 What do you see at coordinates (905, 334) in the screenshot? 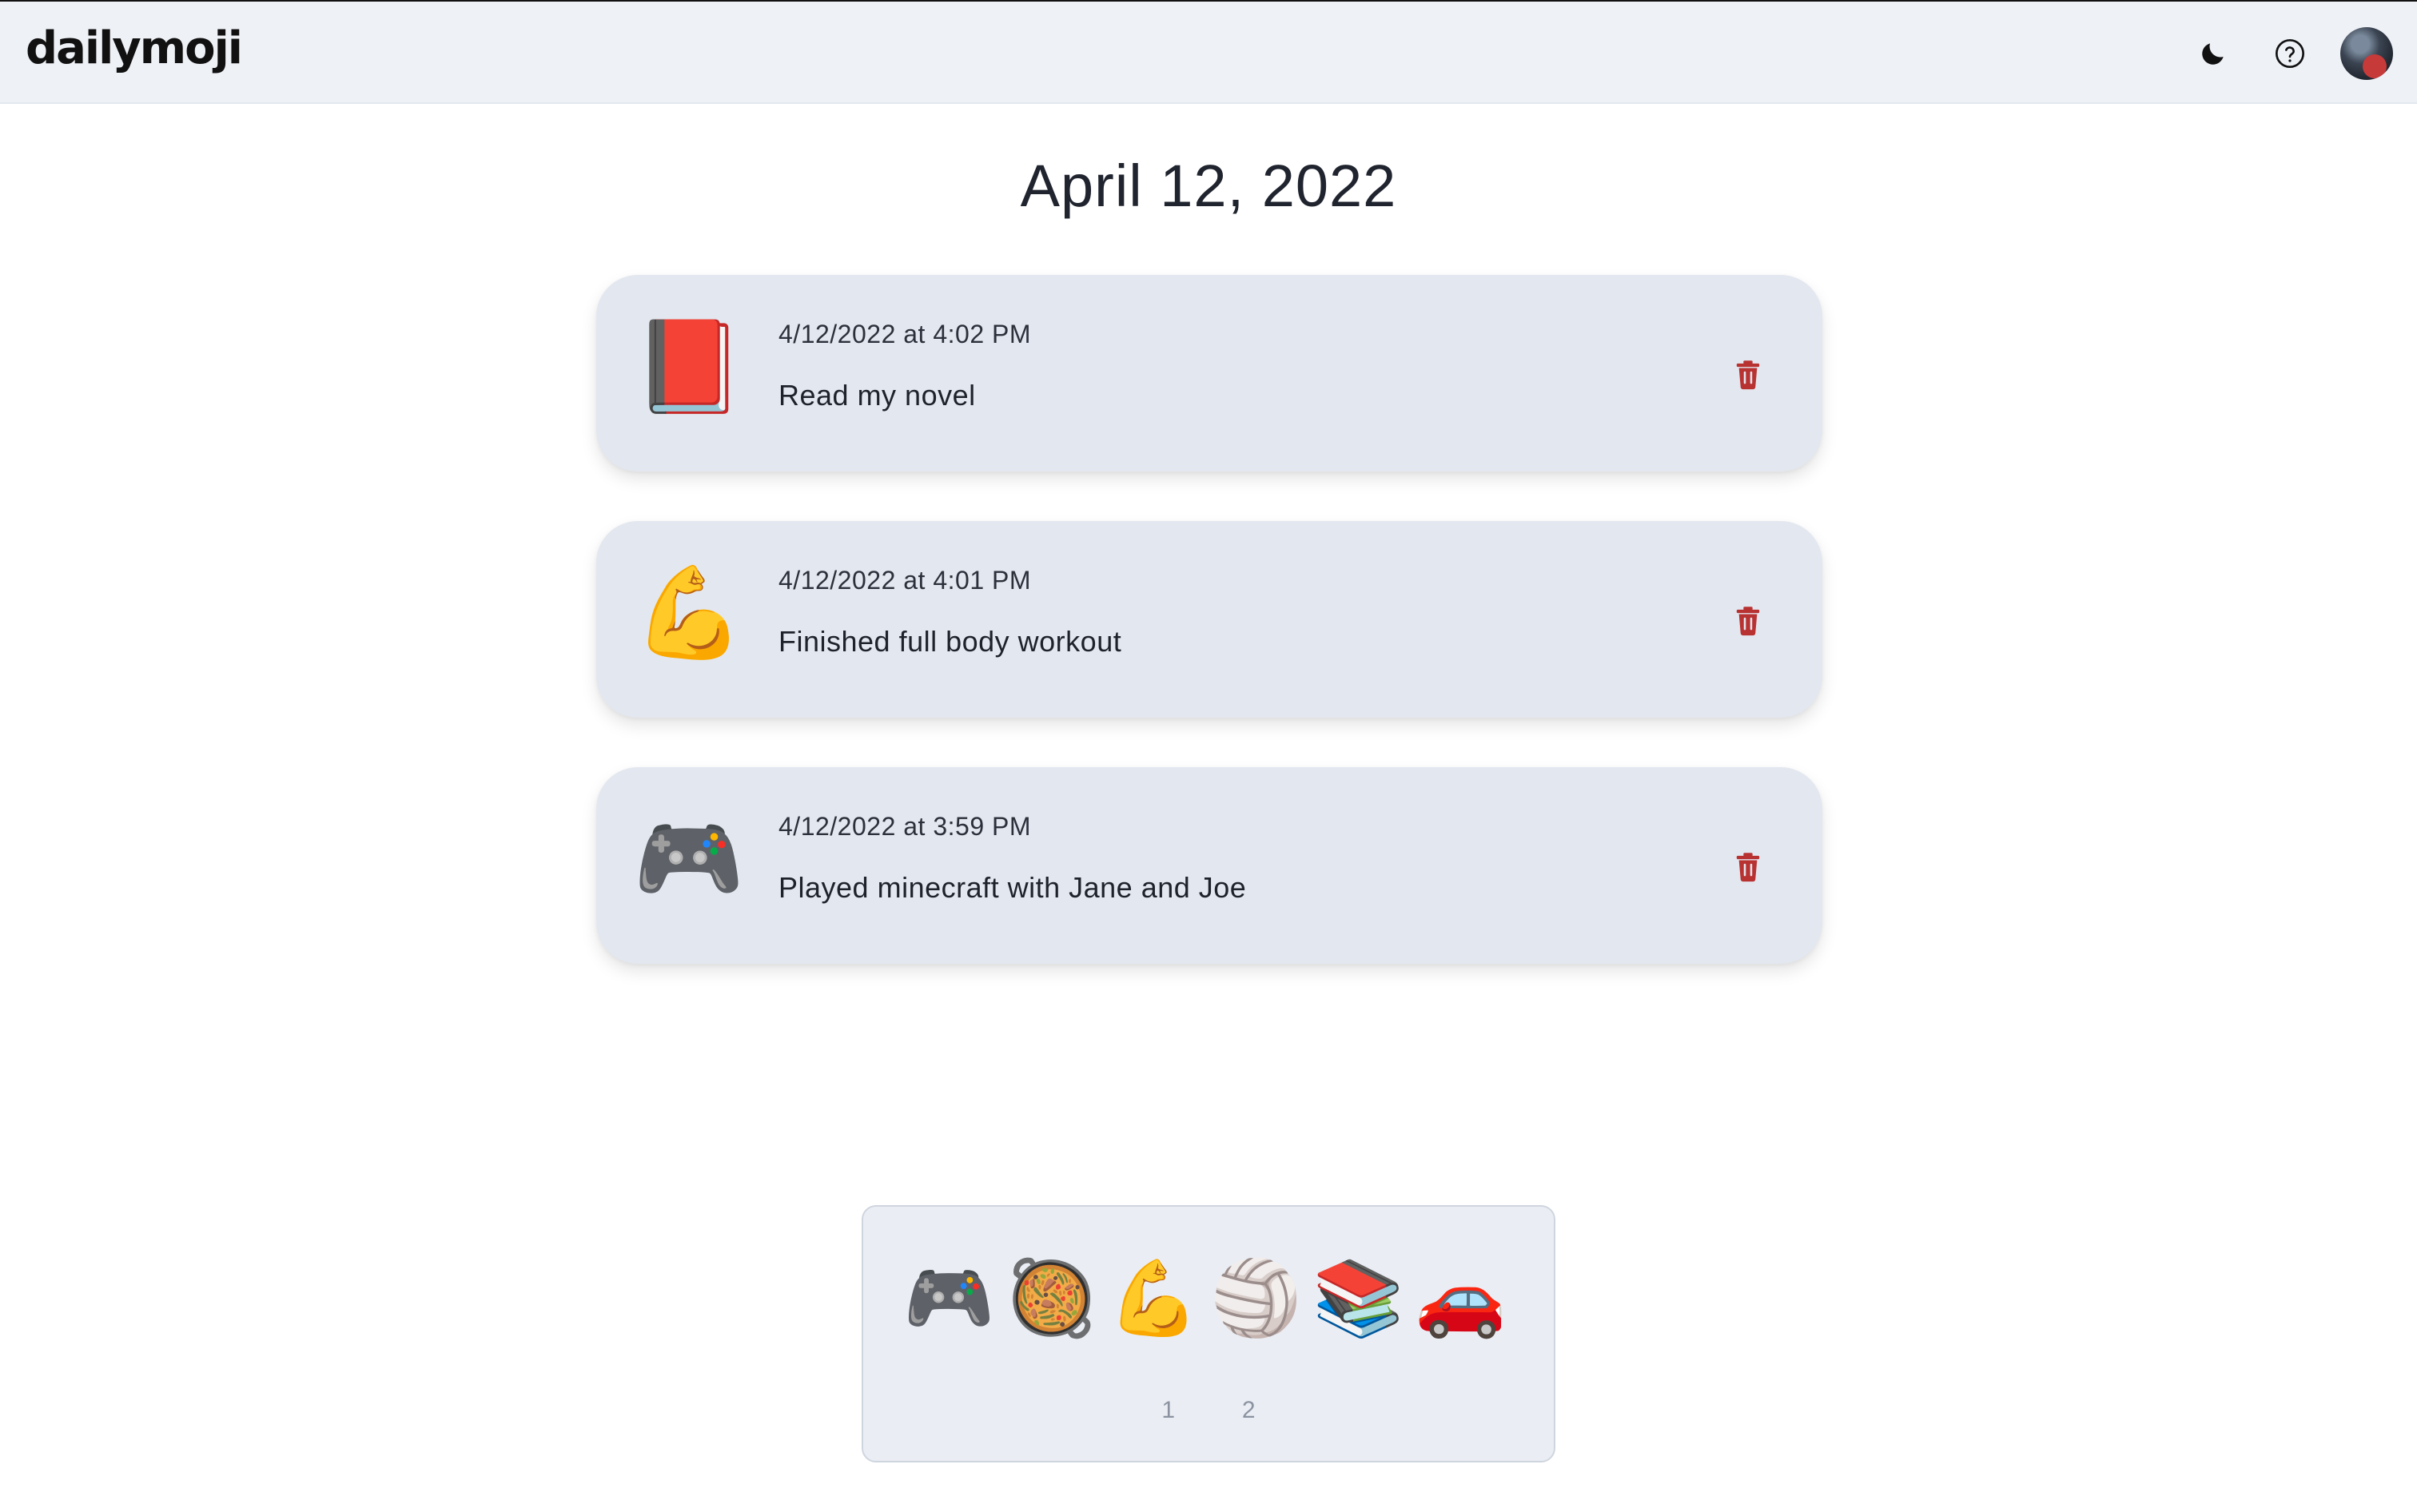
I see `entry-timestamp: 4/12/2022 at 4:02 PM` at bounding box center [905, 334].